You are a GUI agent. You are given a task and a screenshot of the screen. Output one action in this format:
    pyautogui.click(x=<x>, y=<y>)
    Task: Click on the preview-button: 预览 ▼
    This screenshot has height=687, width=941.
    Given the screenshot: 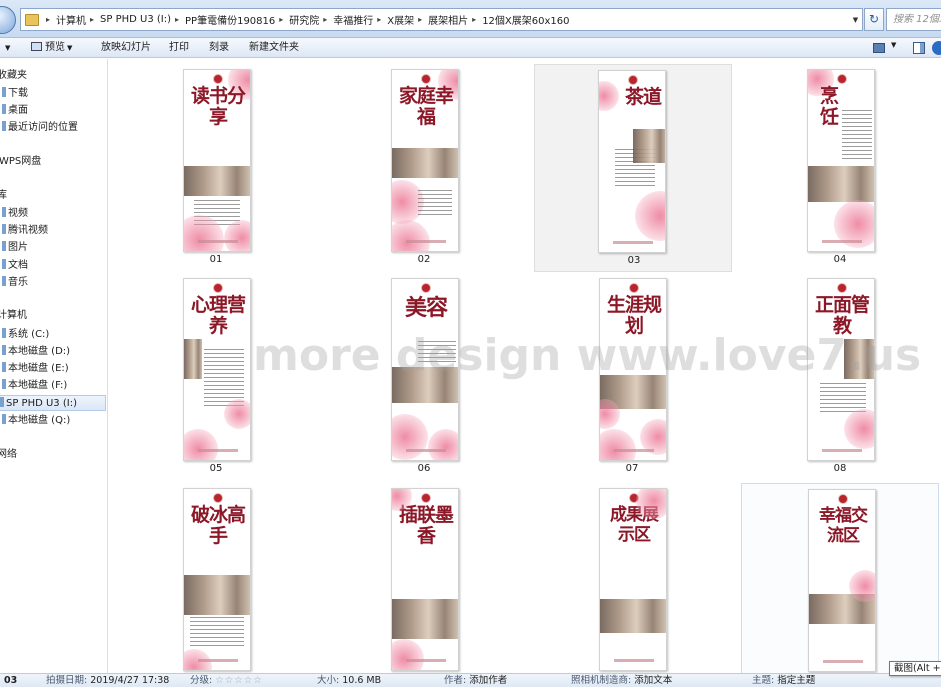 What is the action you would take?
    pyautogui.click(x=51, y=48)
    